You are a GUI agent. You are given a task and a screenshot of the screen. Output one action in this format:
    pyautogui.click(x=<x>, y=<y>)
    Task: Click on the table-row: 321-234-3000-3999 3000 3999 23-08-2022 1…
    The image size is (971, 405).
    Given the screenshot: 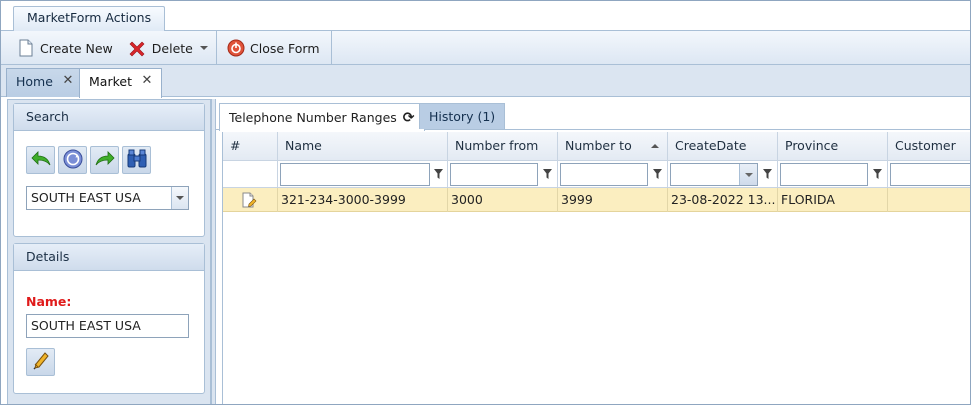 What is the action you would take?
    pyautogui.click(x=596, y=200)
    